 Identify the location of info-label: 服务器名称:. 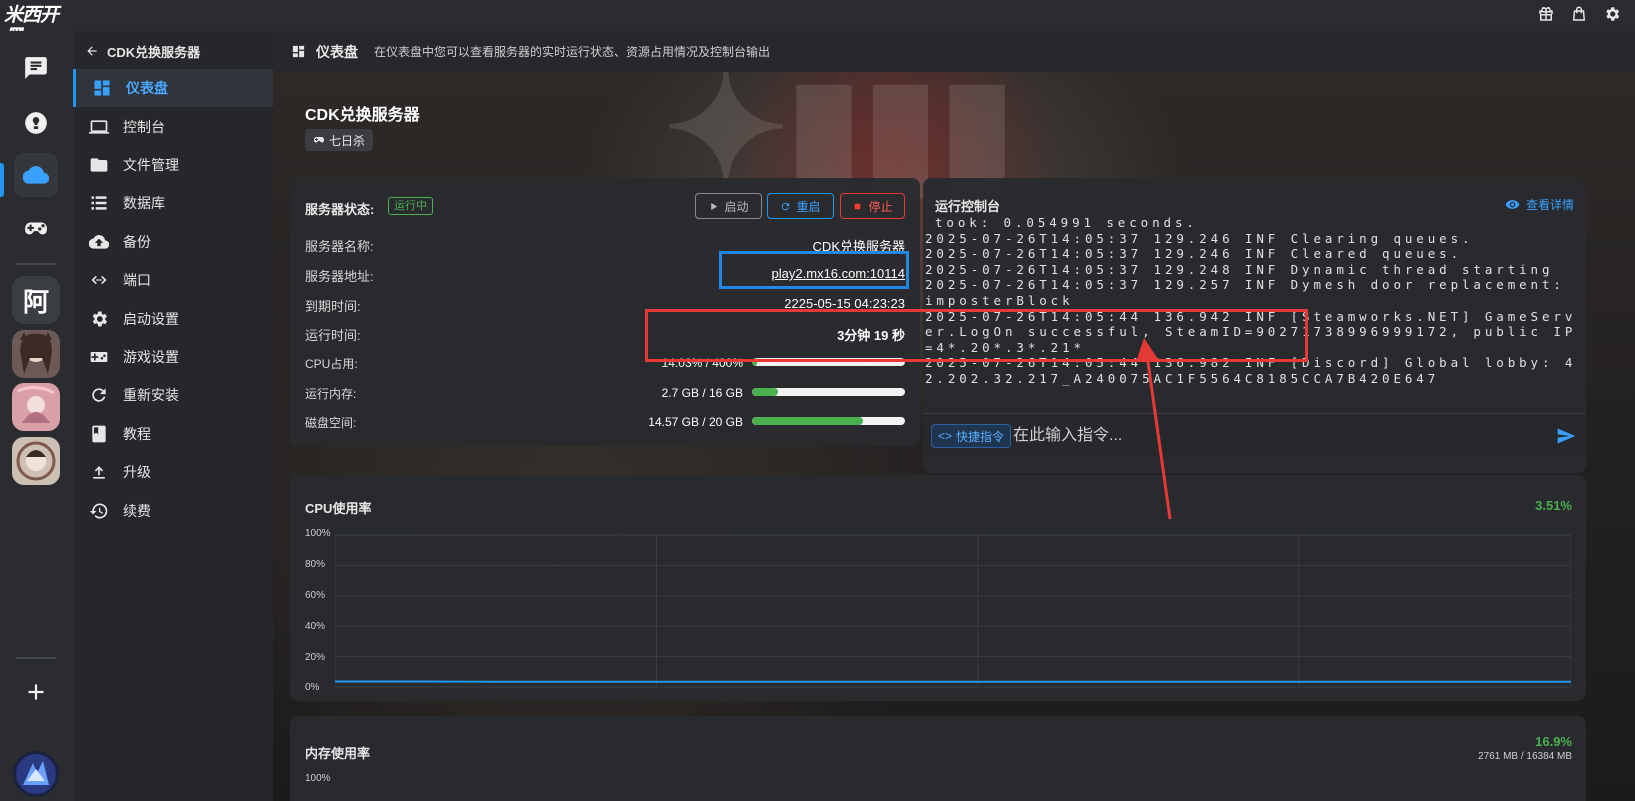
(339, 246).